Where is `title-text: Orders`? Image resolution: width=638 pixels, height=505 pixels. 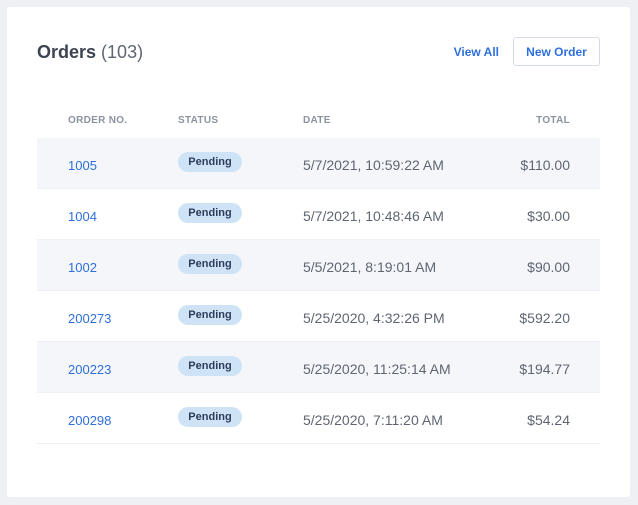
title-text: Orders is located at coordinates (67, 52).